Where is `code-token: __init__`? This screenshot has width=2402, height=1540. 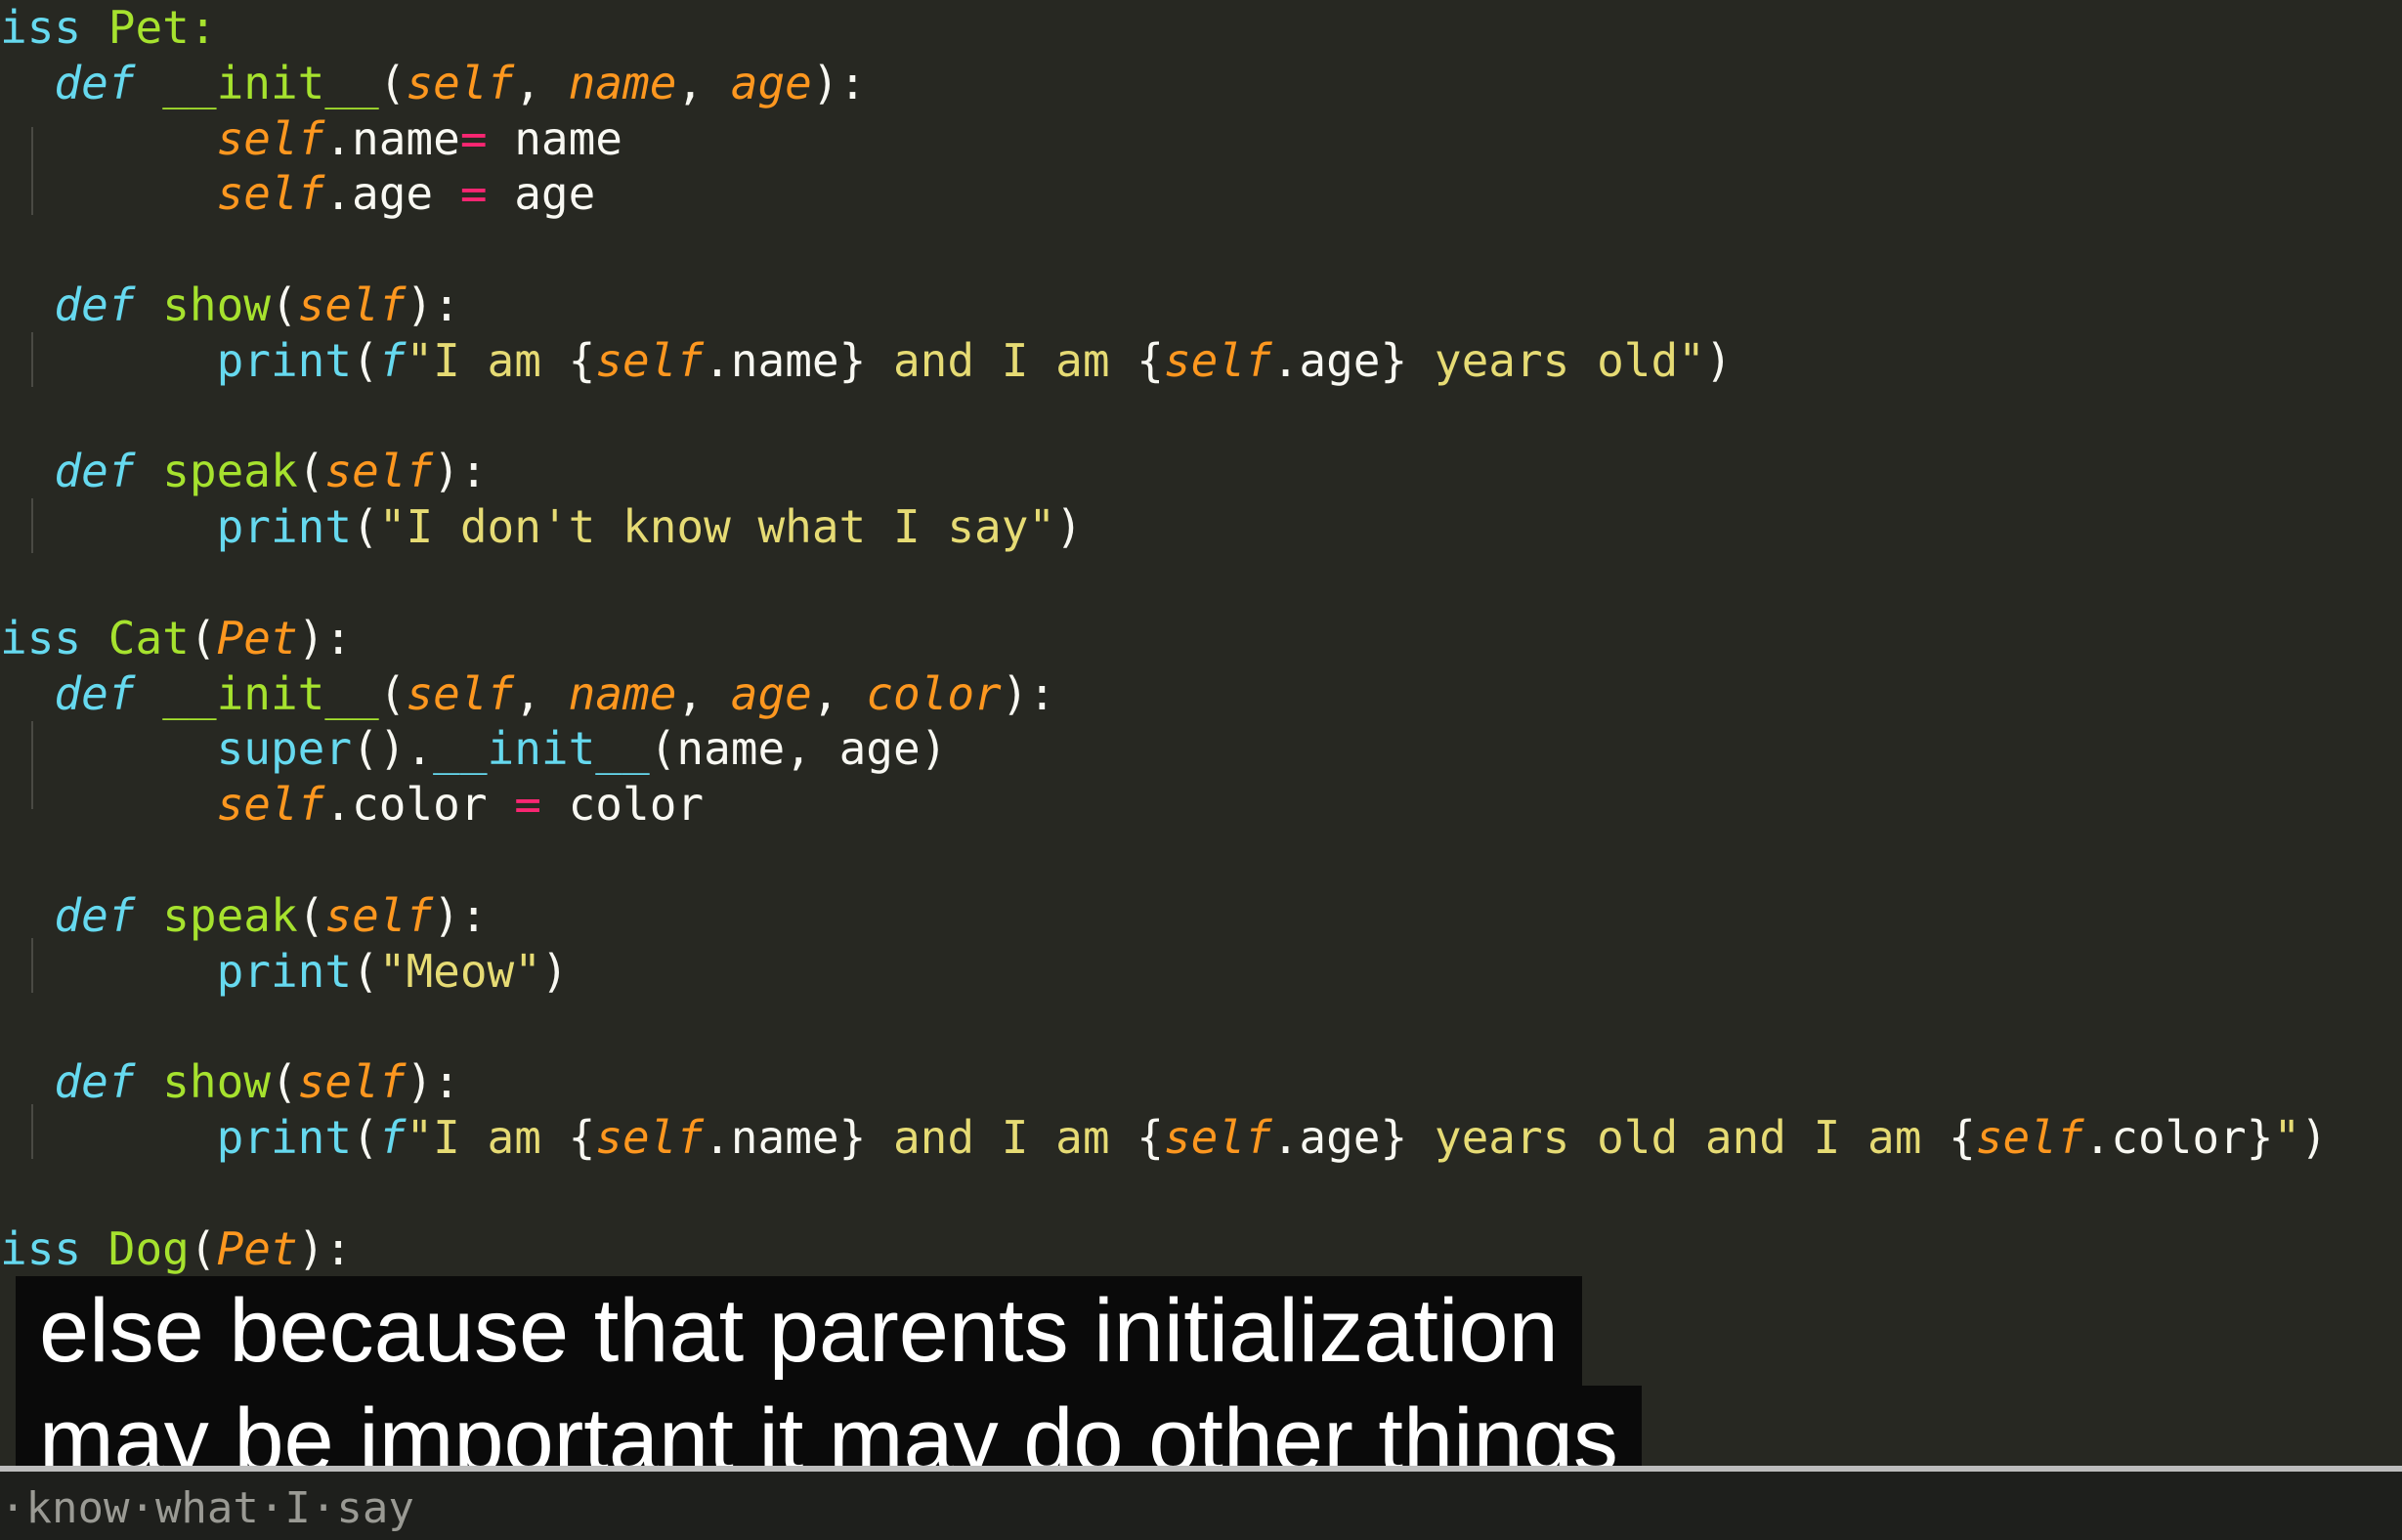 code-token: __init__ is located at coordinates (270, 82).